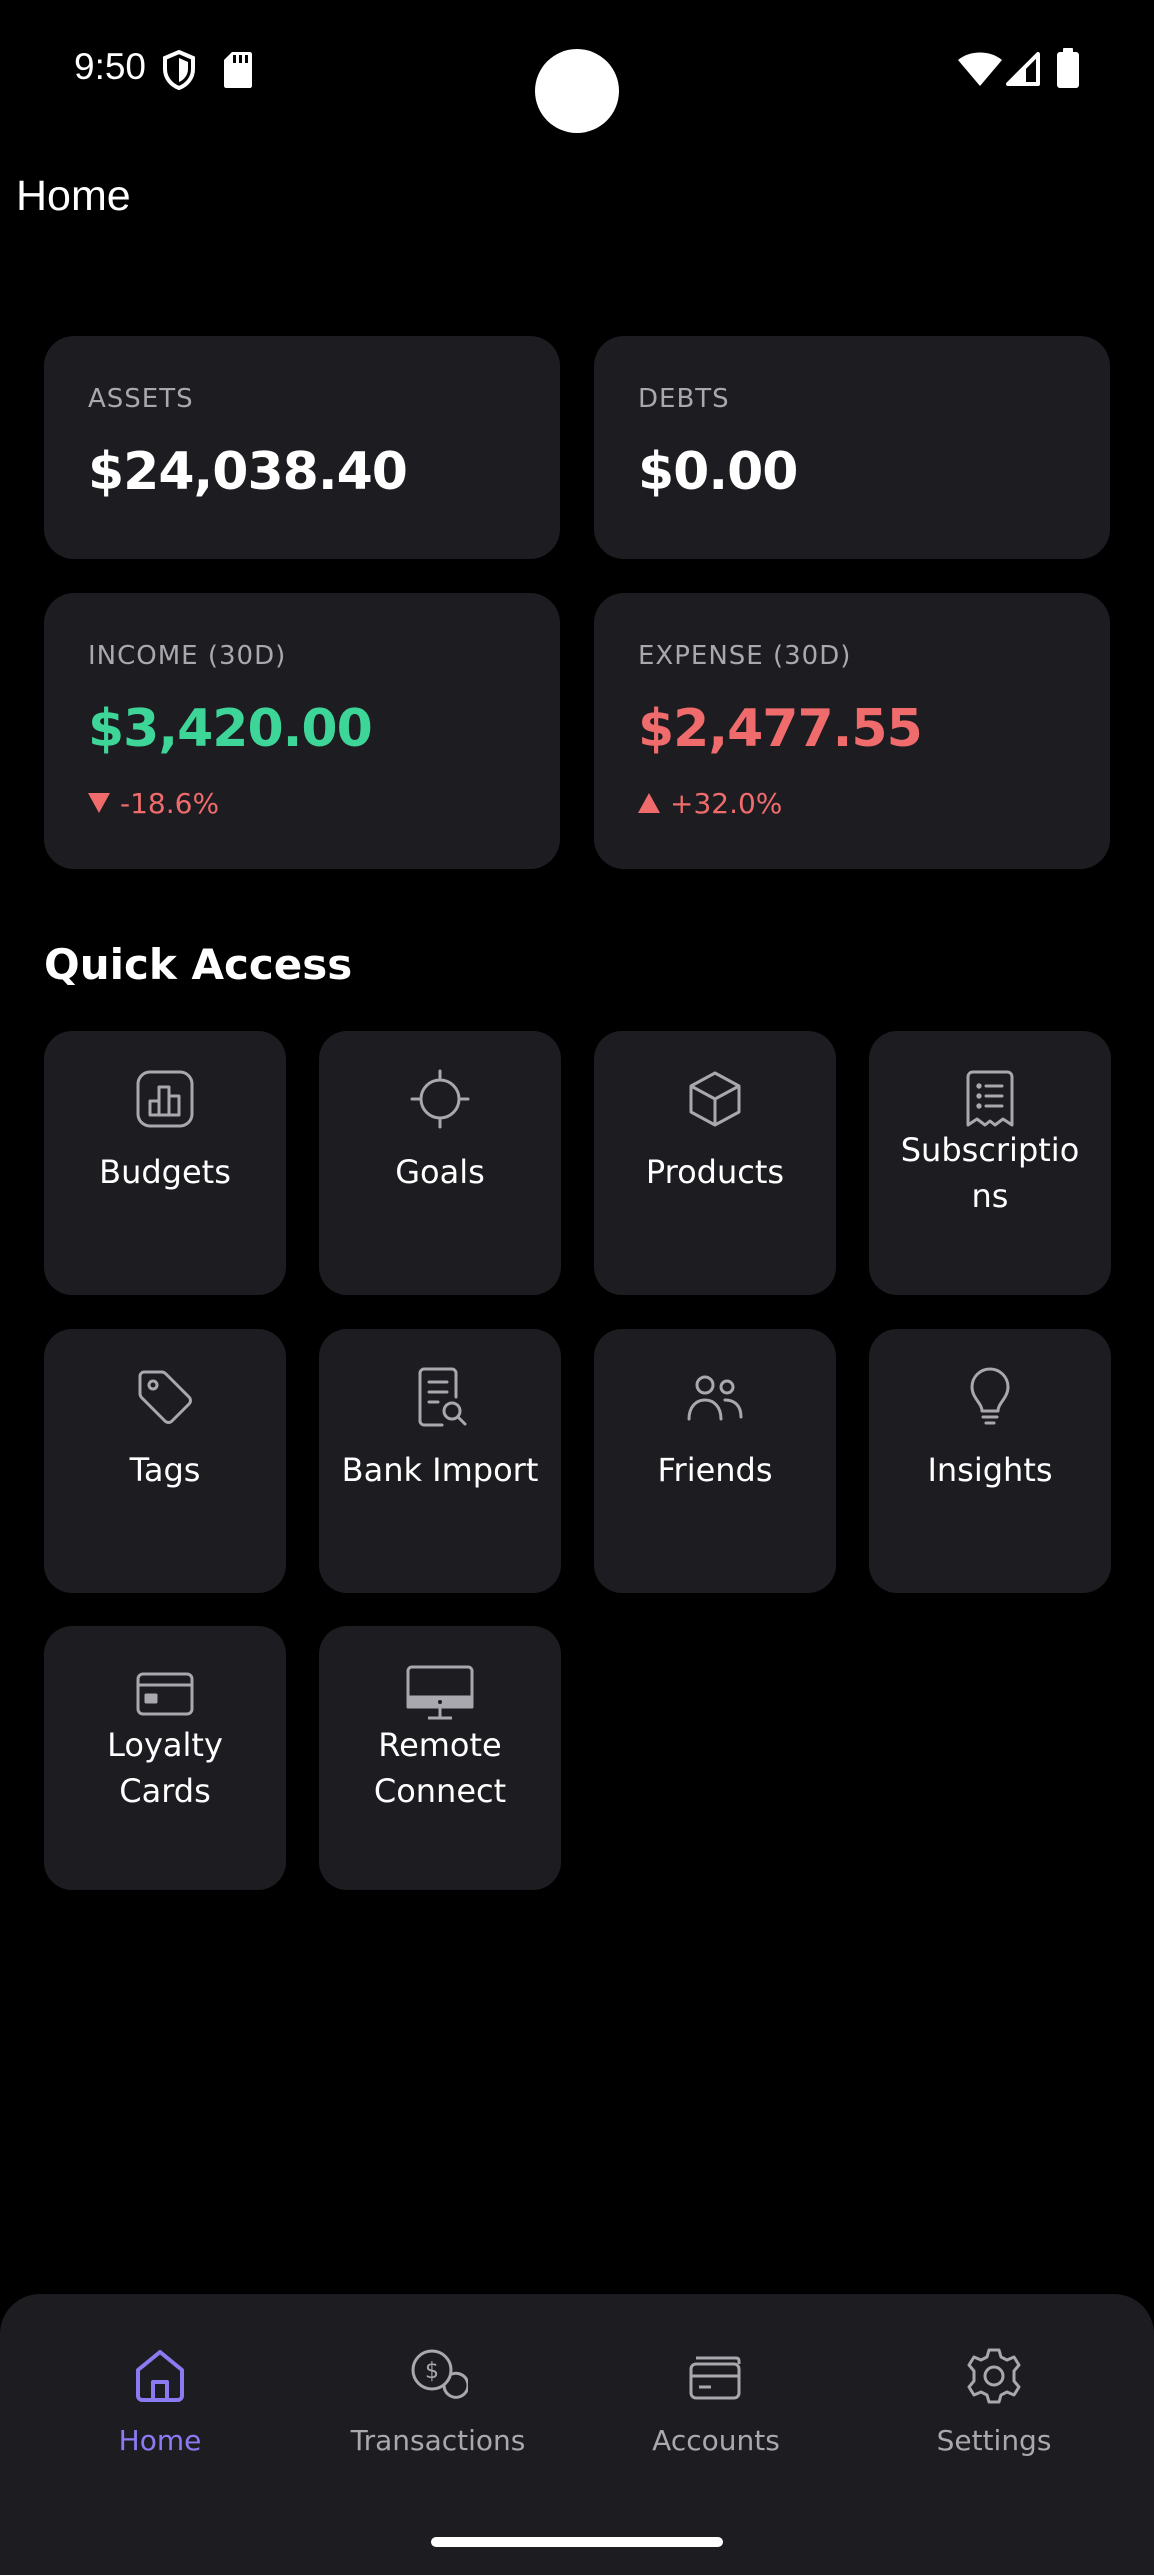 This screenshot has height=2575, width=1154. What do you see at coordinates (715, 1470) in the screenshot?
I see `quick-access-label: Friends` at bounding box center [715, 1470].